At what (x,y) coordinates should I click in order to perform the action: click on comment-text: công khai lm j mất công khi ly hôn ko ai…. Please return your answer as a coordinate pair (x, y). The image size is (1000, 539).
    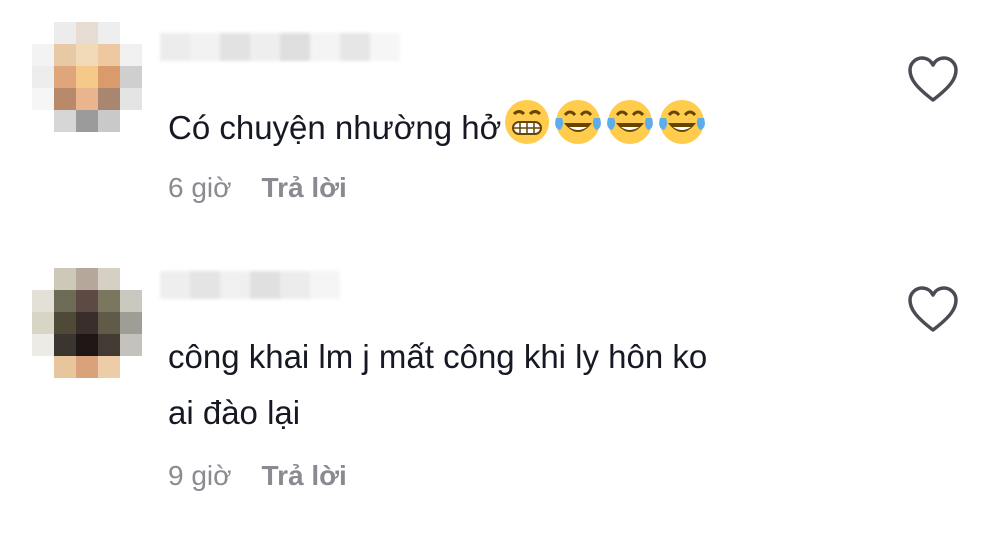
    Looking at the image, I should click on (437, 385).